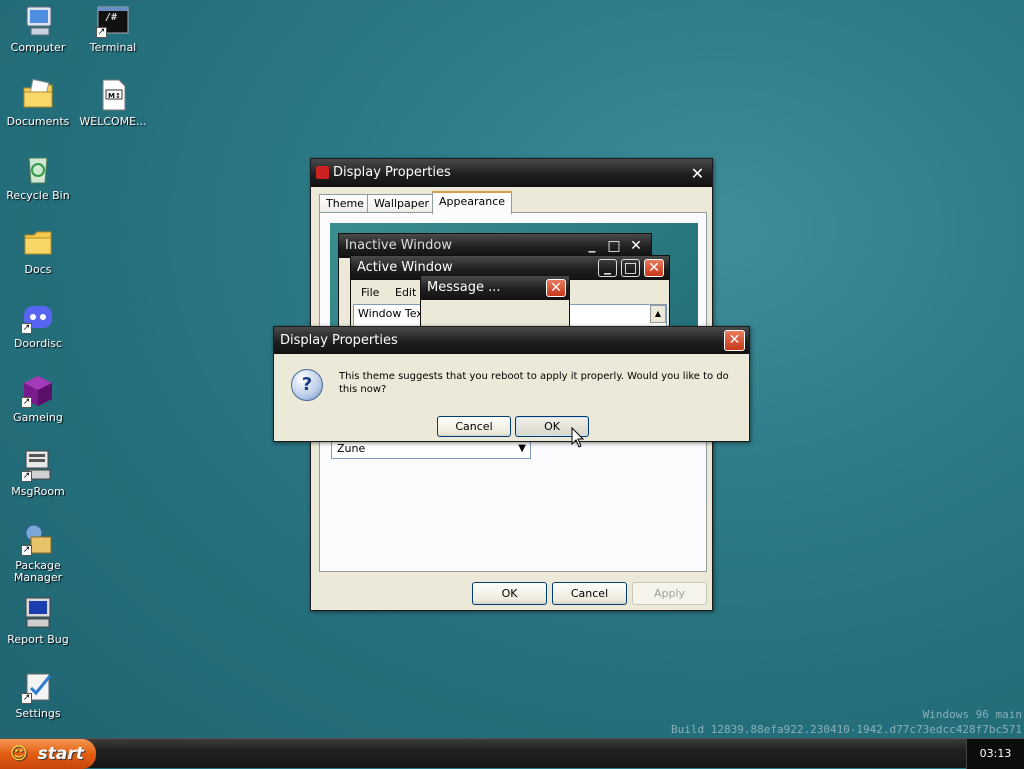  What do you see at coordinates (972, 714) in the screenshot?
I see `build-watermark-line1: Windows 96 main` at bounding box center [972, 714].